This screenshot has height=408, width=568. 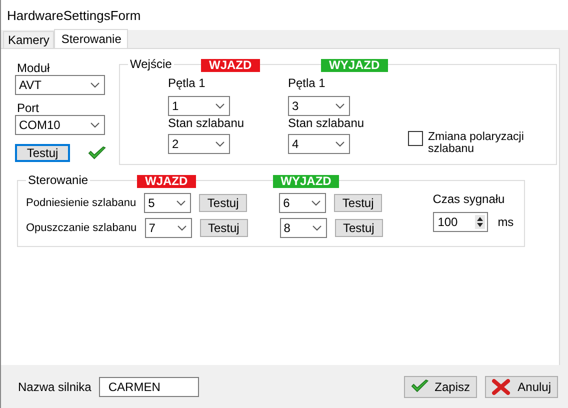 I want to click on text-field: CARMEN, so click(x=149, y=386).